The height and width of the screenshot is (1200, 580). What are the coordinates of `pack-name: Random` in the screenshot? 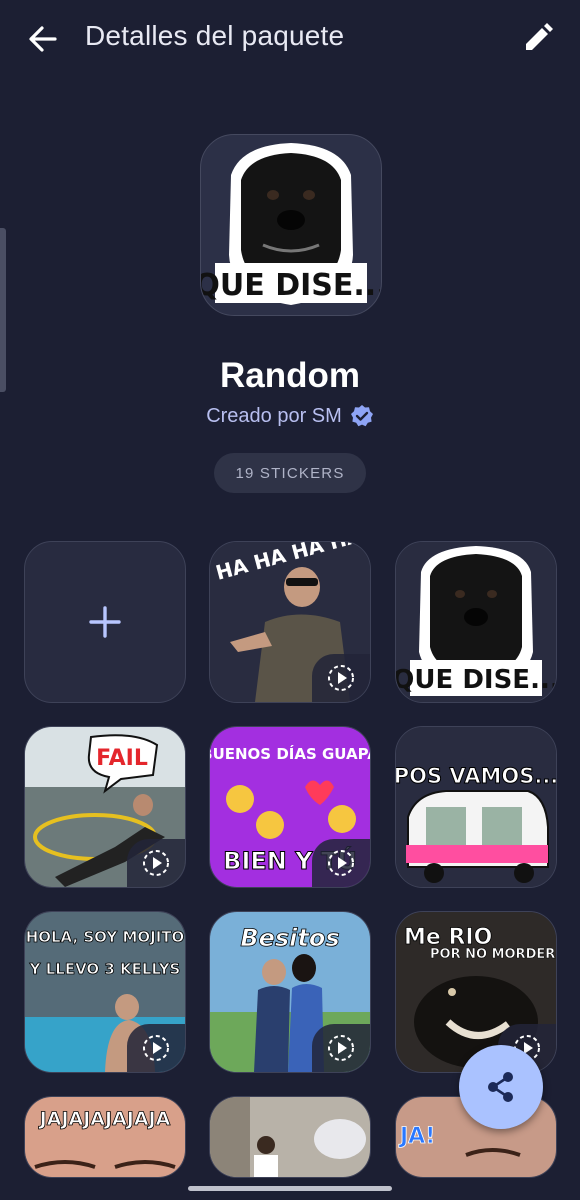 It's located at (290, 375).